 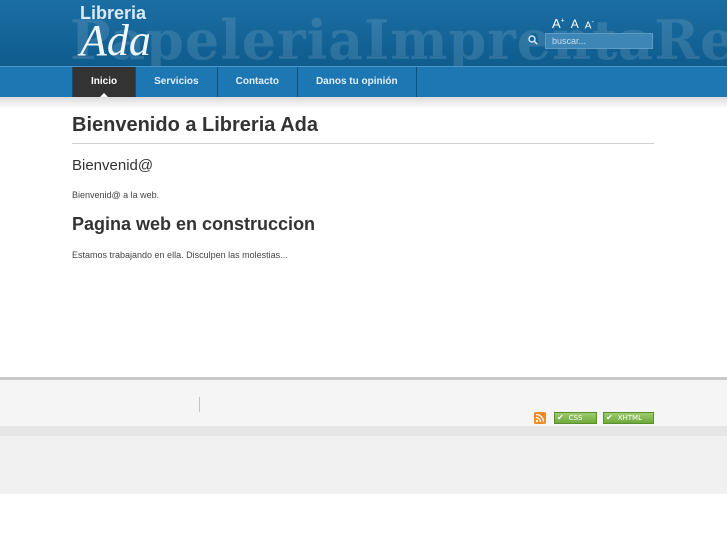 I want to click on nav-item-inicio: Inicio, so click(x=104, y=82).